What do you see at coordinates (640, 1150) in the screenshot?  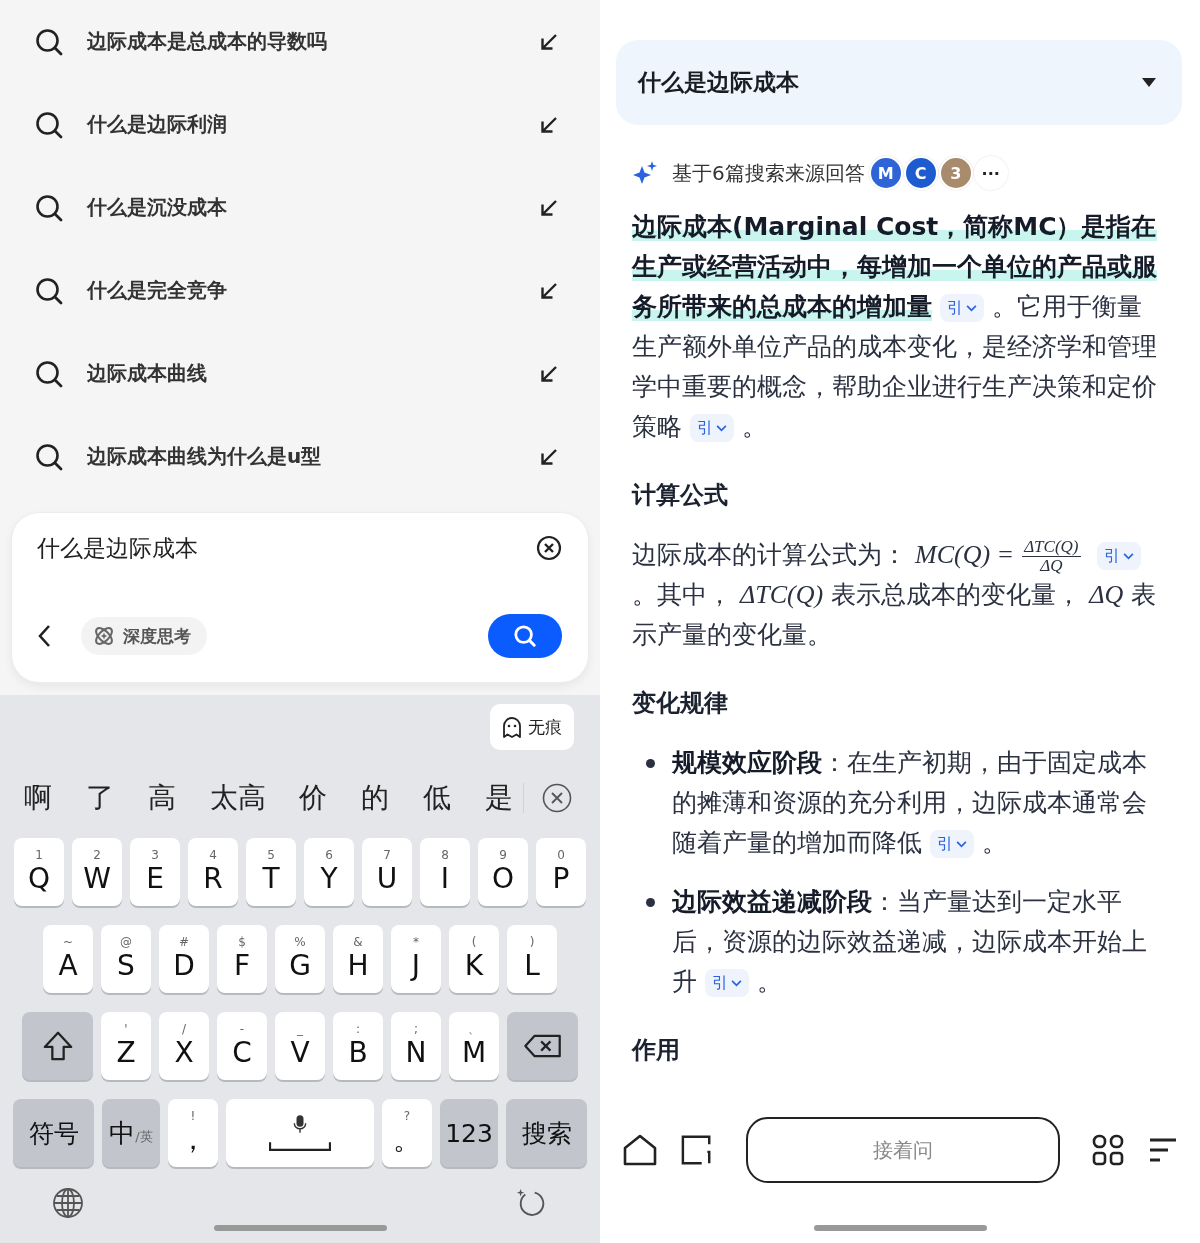 I see `home-icon` at bounding box center [640, 1150].